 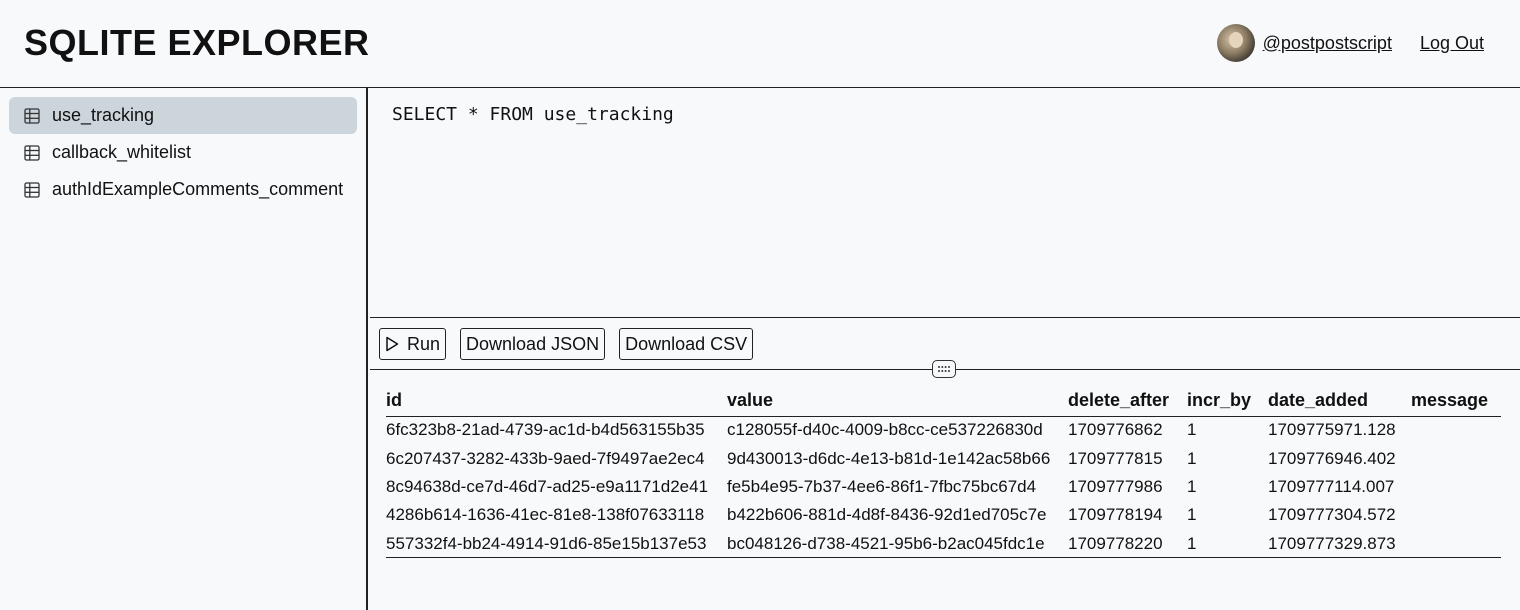 I want to click on user-area: @postpostscript Log Out, so click(x=1350, y=43).